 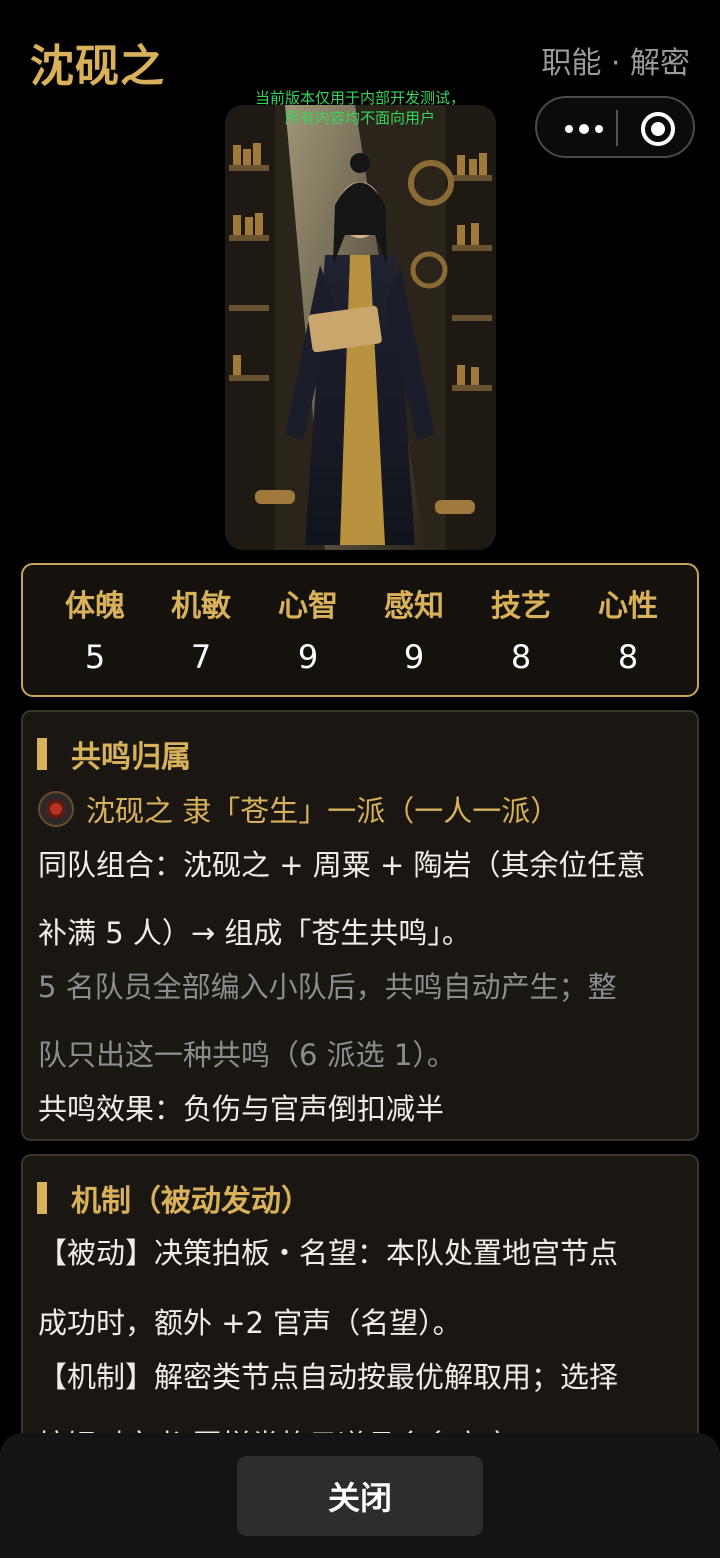 I want to click on mechanism-header: 机制（被动发动）, so click(x=174, y=1198).